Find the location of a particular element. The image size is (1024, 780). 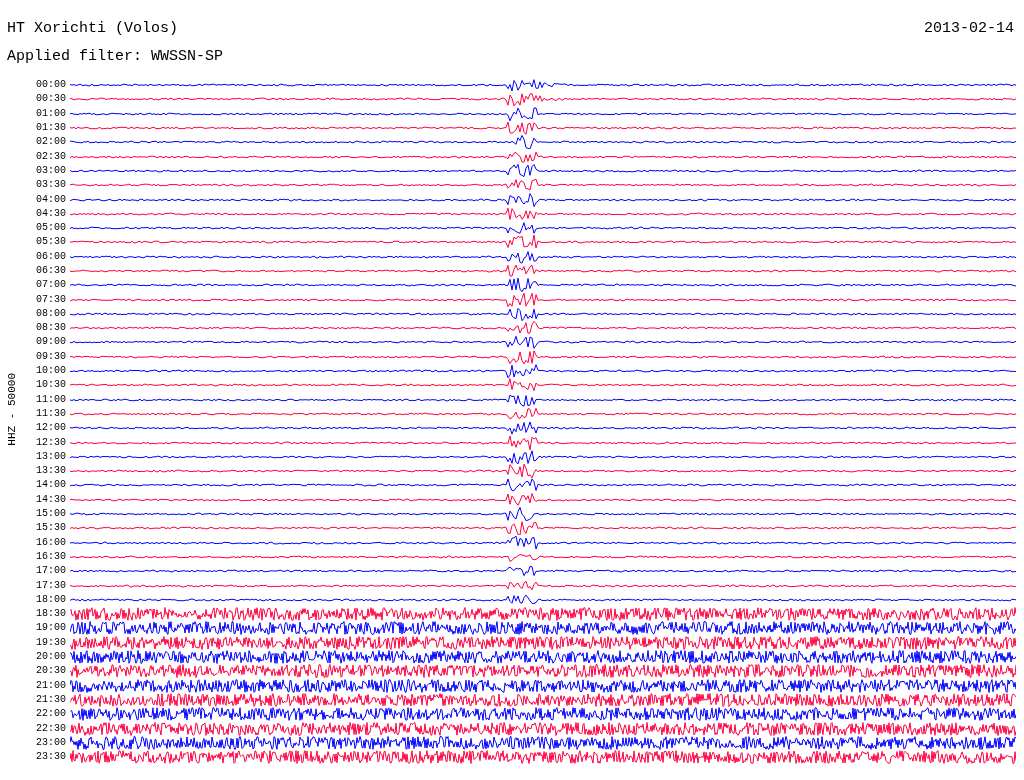

time-label: 02:00 is located at coordinates (51, 142).